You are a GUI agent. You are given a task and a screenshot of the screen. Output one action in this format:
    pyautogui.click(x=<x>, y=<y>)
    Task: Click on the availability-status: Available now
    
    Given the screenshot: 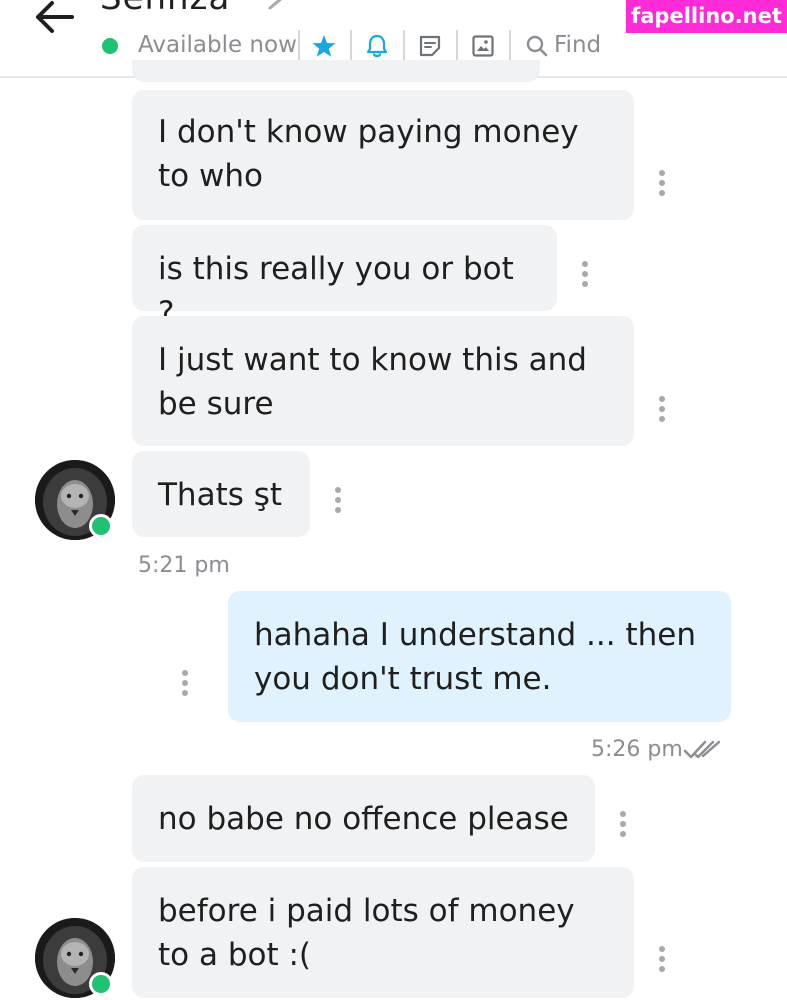 What is the action you would take?
    pyautogui.click(x=217, y=45)
    